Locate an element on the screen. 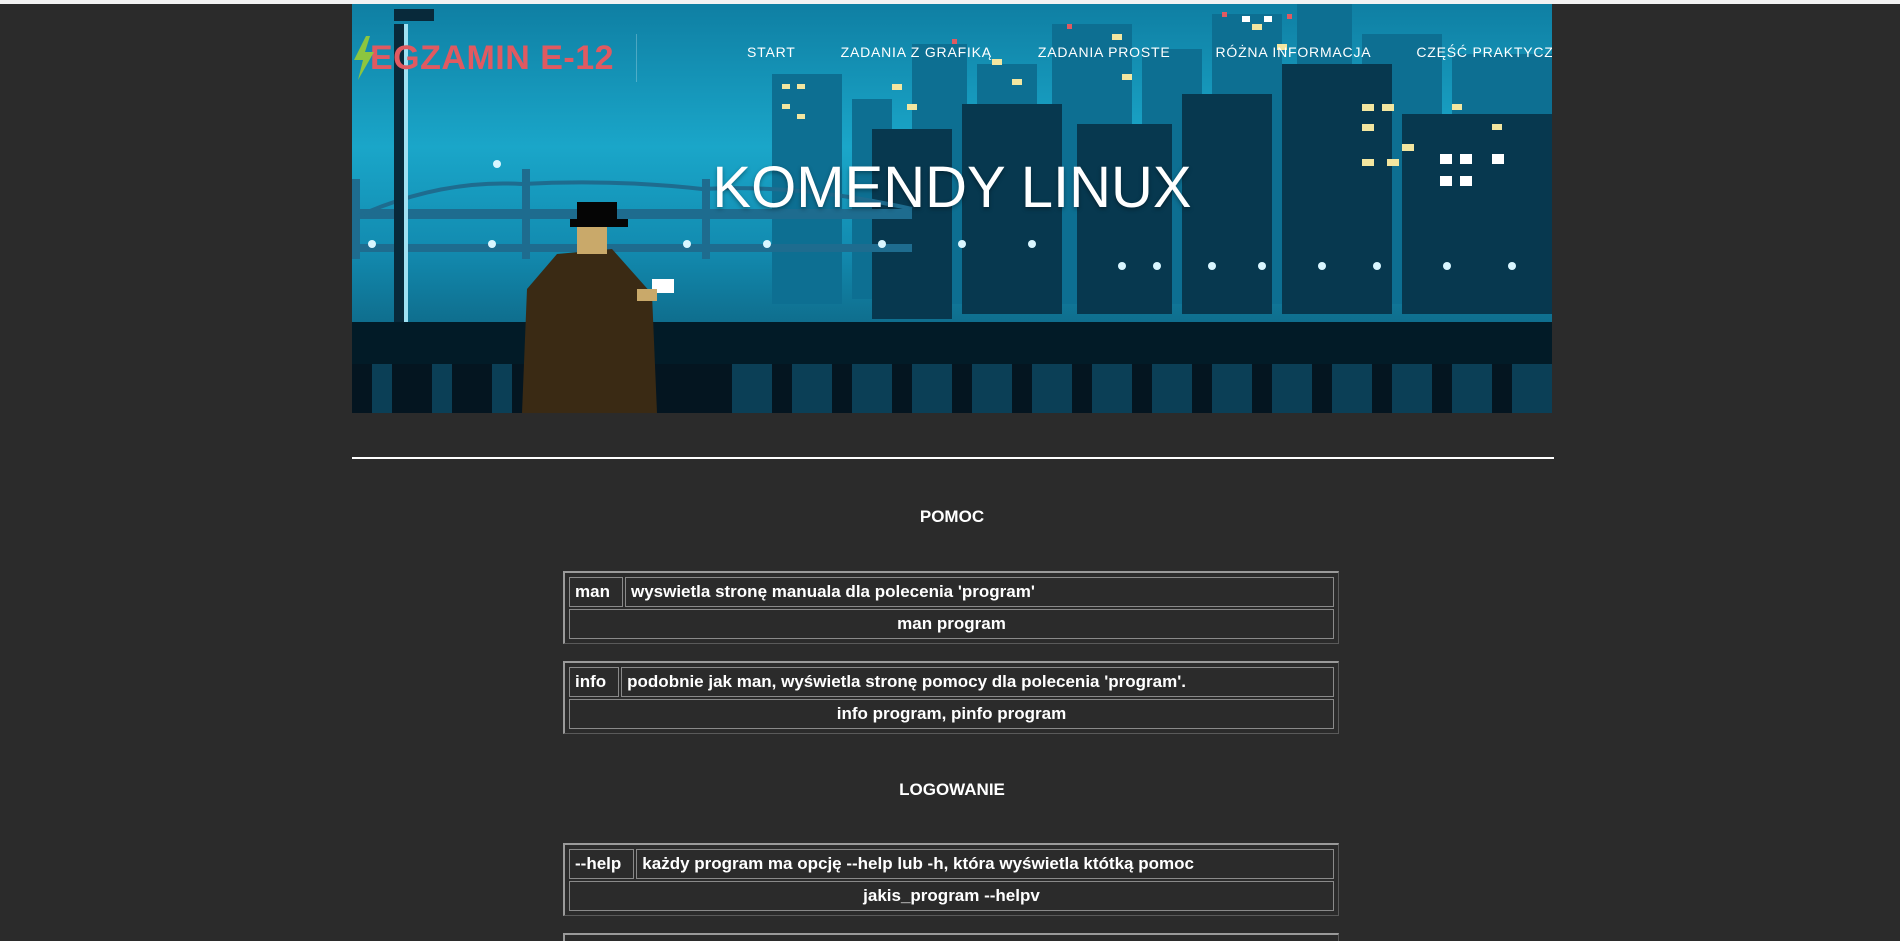 The height and width of the screenshot is (941, 1900). page-title: KOMENDY LINUX is located at coordinates (952, 187).